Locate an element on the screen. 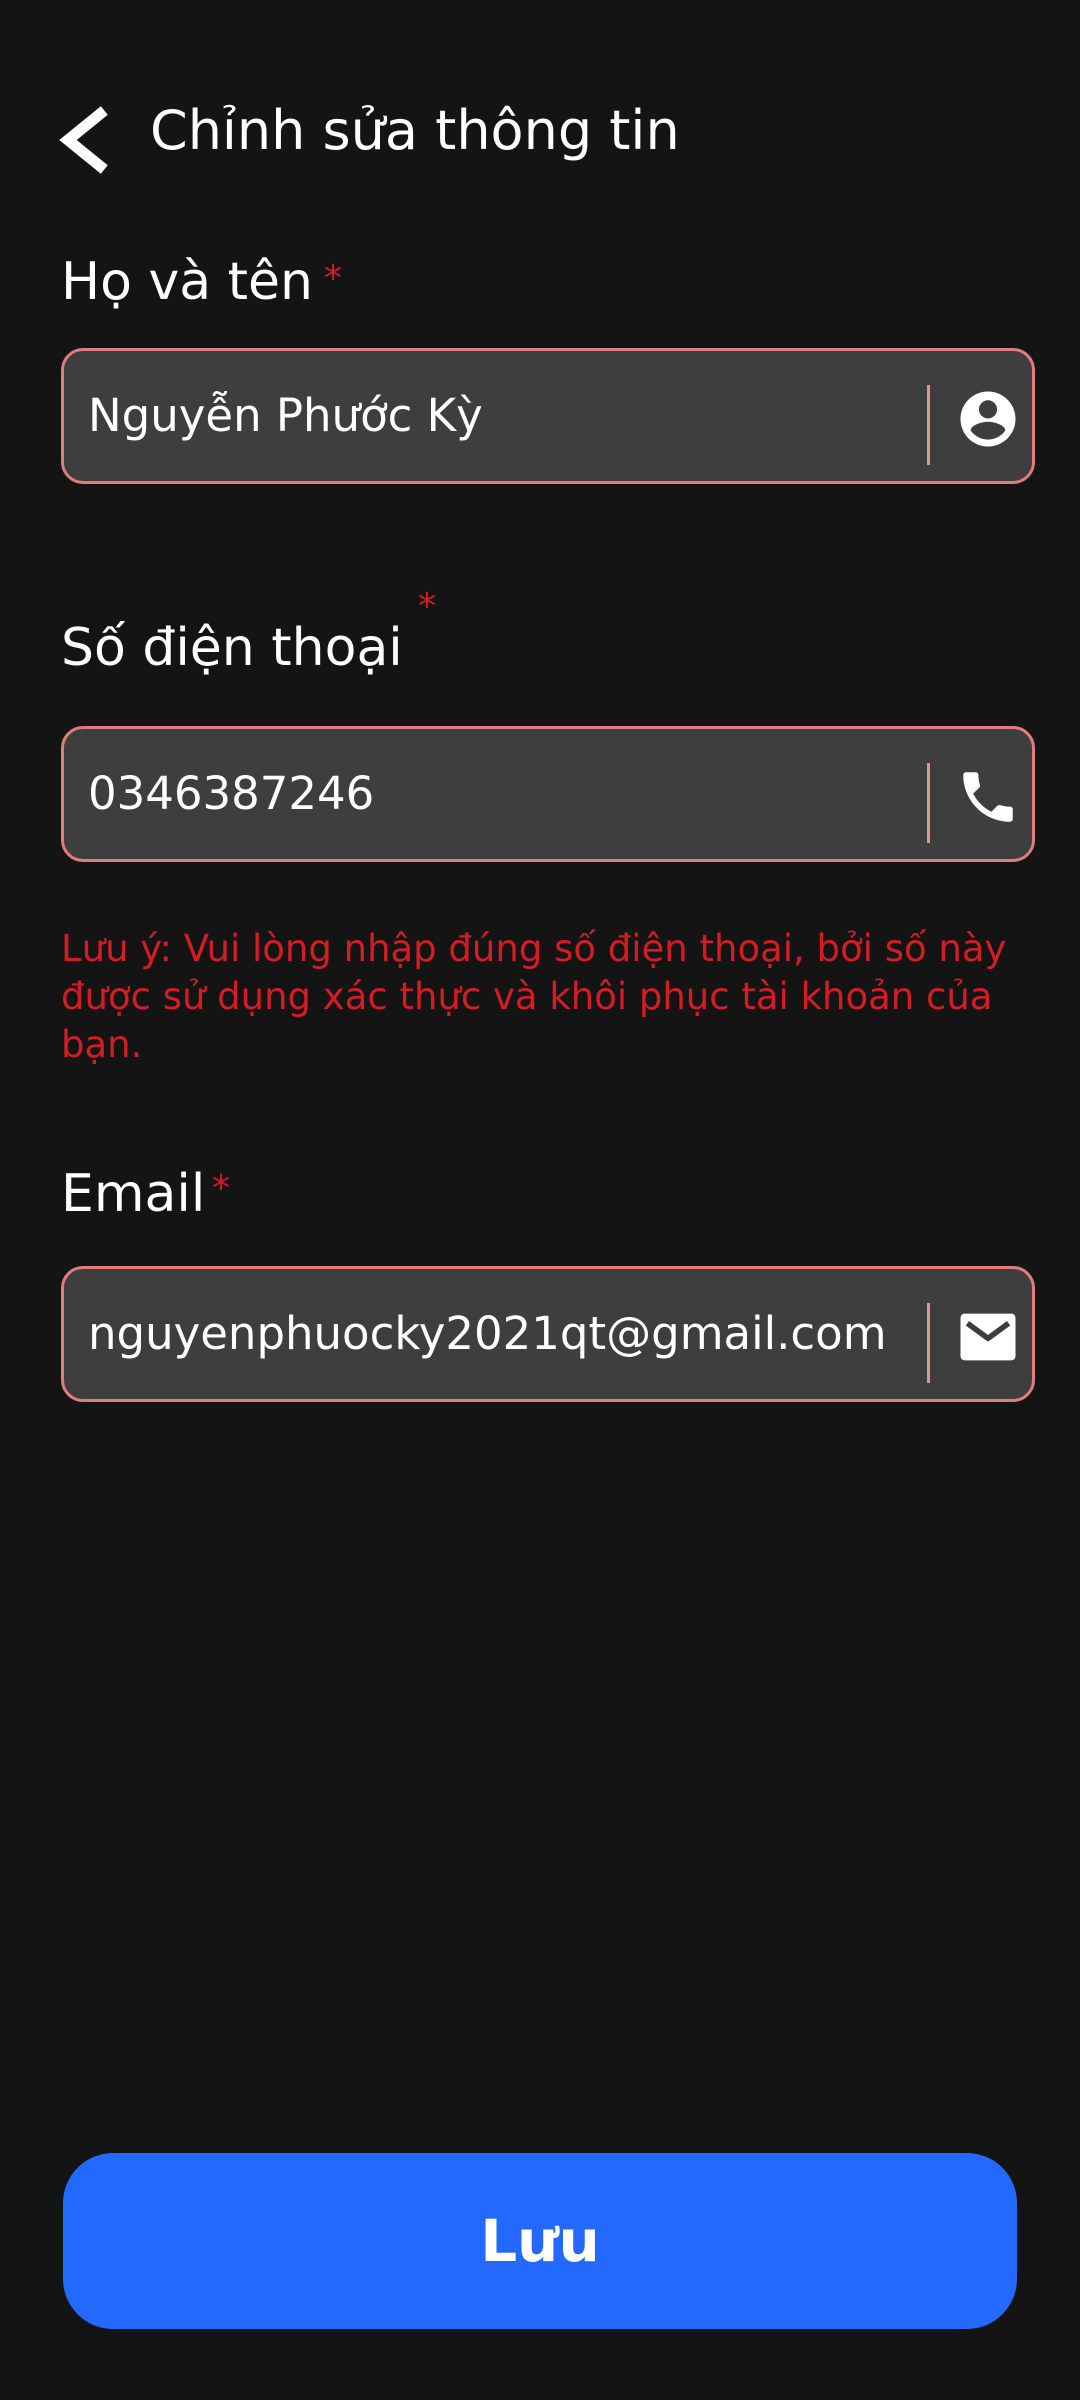 The image size is (1080, 2400). email-input: nguyenphuocky2021qt@gmail.com is located at coordinates (487, 1334).